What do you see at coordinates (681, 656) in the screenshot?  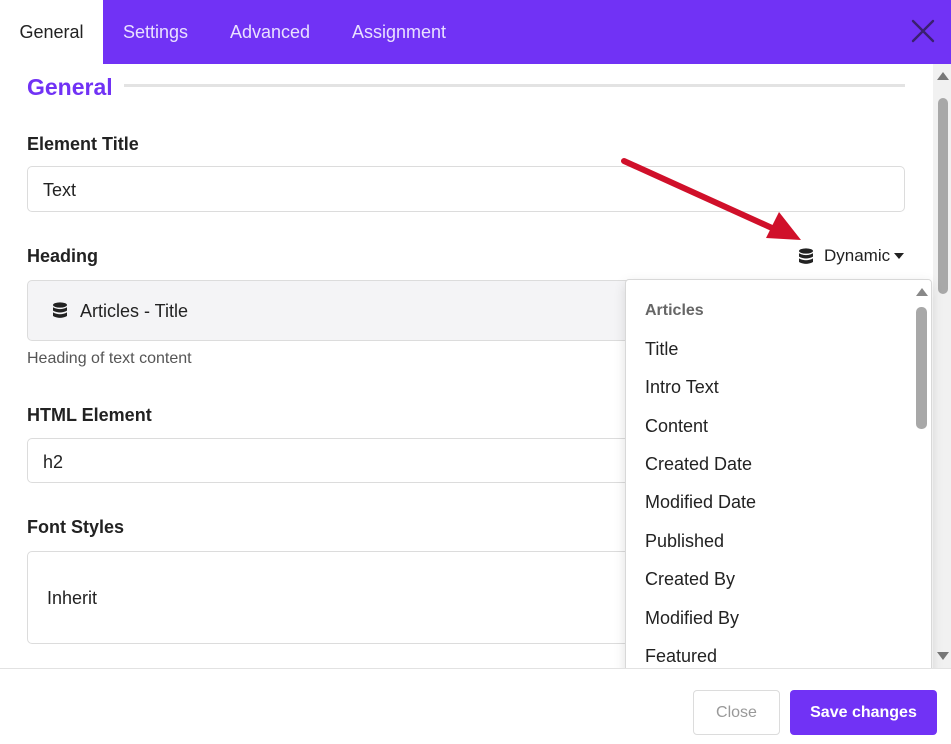 I see `menu-item-featured: Featured` at bounding box center [681, 656].